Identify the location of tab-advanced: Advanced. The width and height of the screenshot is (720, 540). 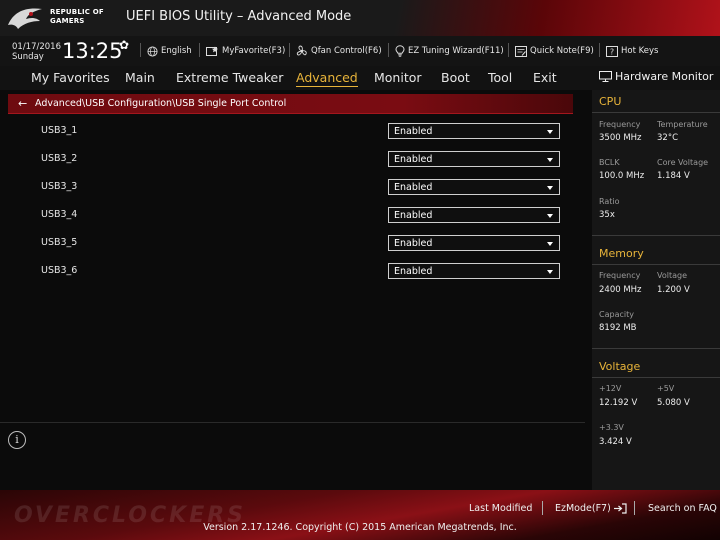
(327, 78).